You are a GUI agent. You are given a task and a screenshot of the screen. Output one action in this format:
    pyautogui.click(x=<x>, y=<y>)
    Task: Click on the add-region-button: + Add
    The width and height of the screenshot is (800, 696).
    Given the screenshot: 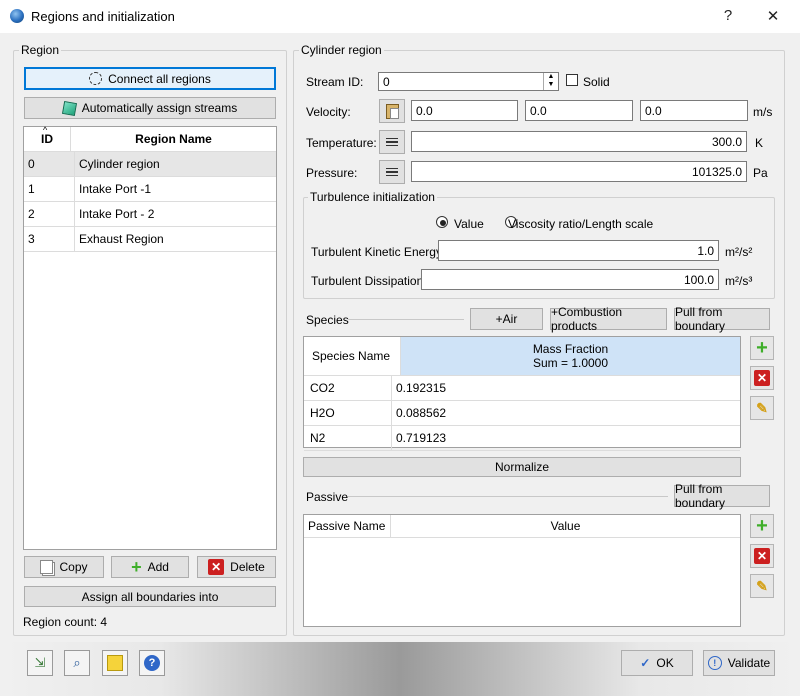 What is the action you would take?
    pyautogui.click(x=150, y=567)
    